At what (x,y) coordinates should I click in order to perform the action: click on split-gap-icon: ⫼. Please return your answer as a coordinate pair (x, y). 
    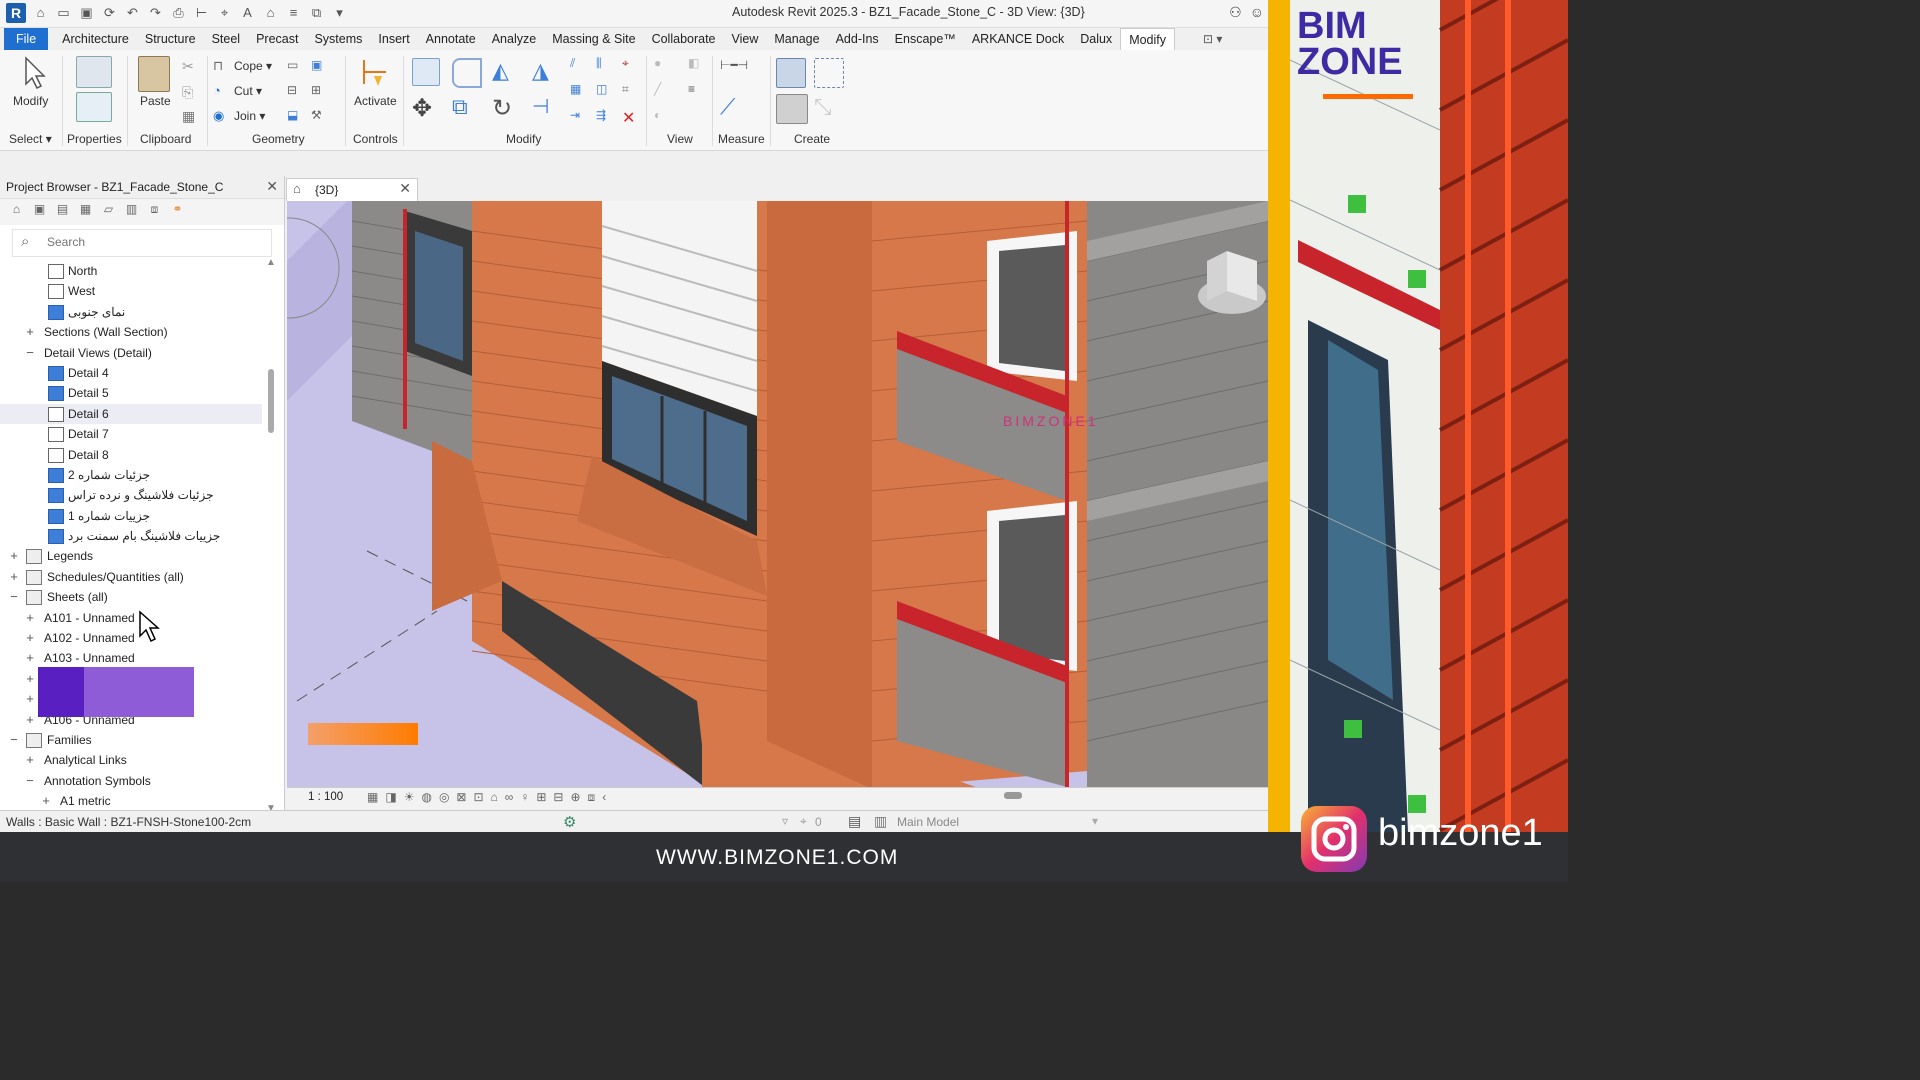
    Looking at the image, I should click on (605, 65).